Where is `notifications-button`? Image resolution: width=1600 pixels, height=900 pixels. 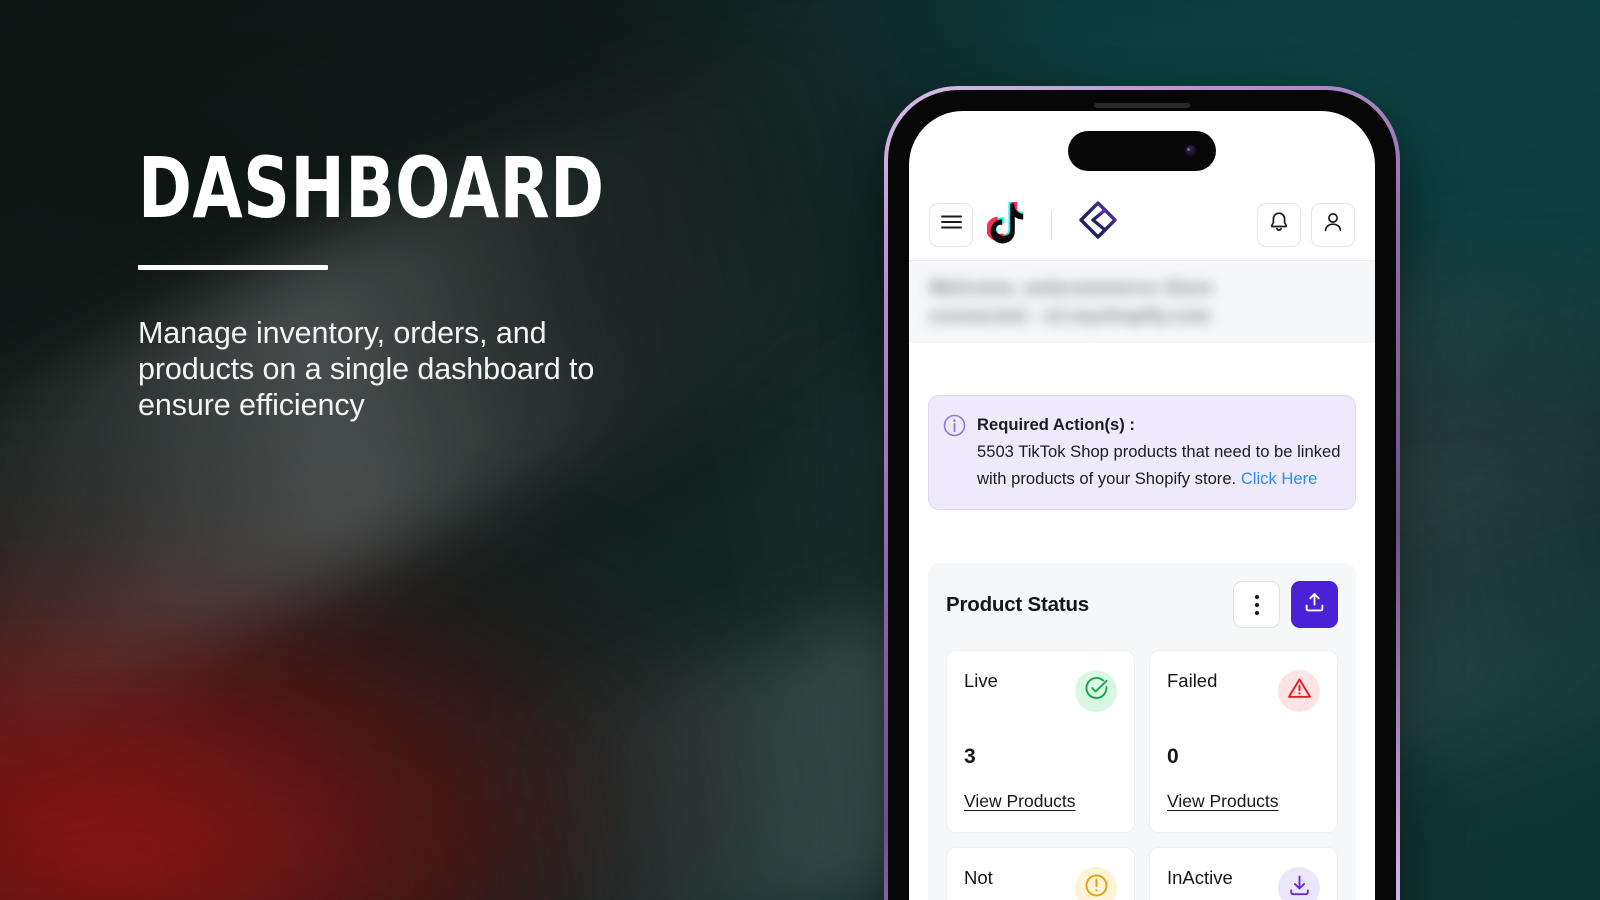
notifications-button is located at coordinates (1279, 224).